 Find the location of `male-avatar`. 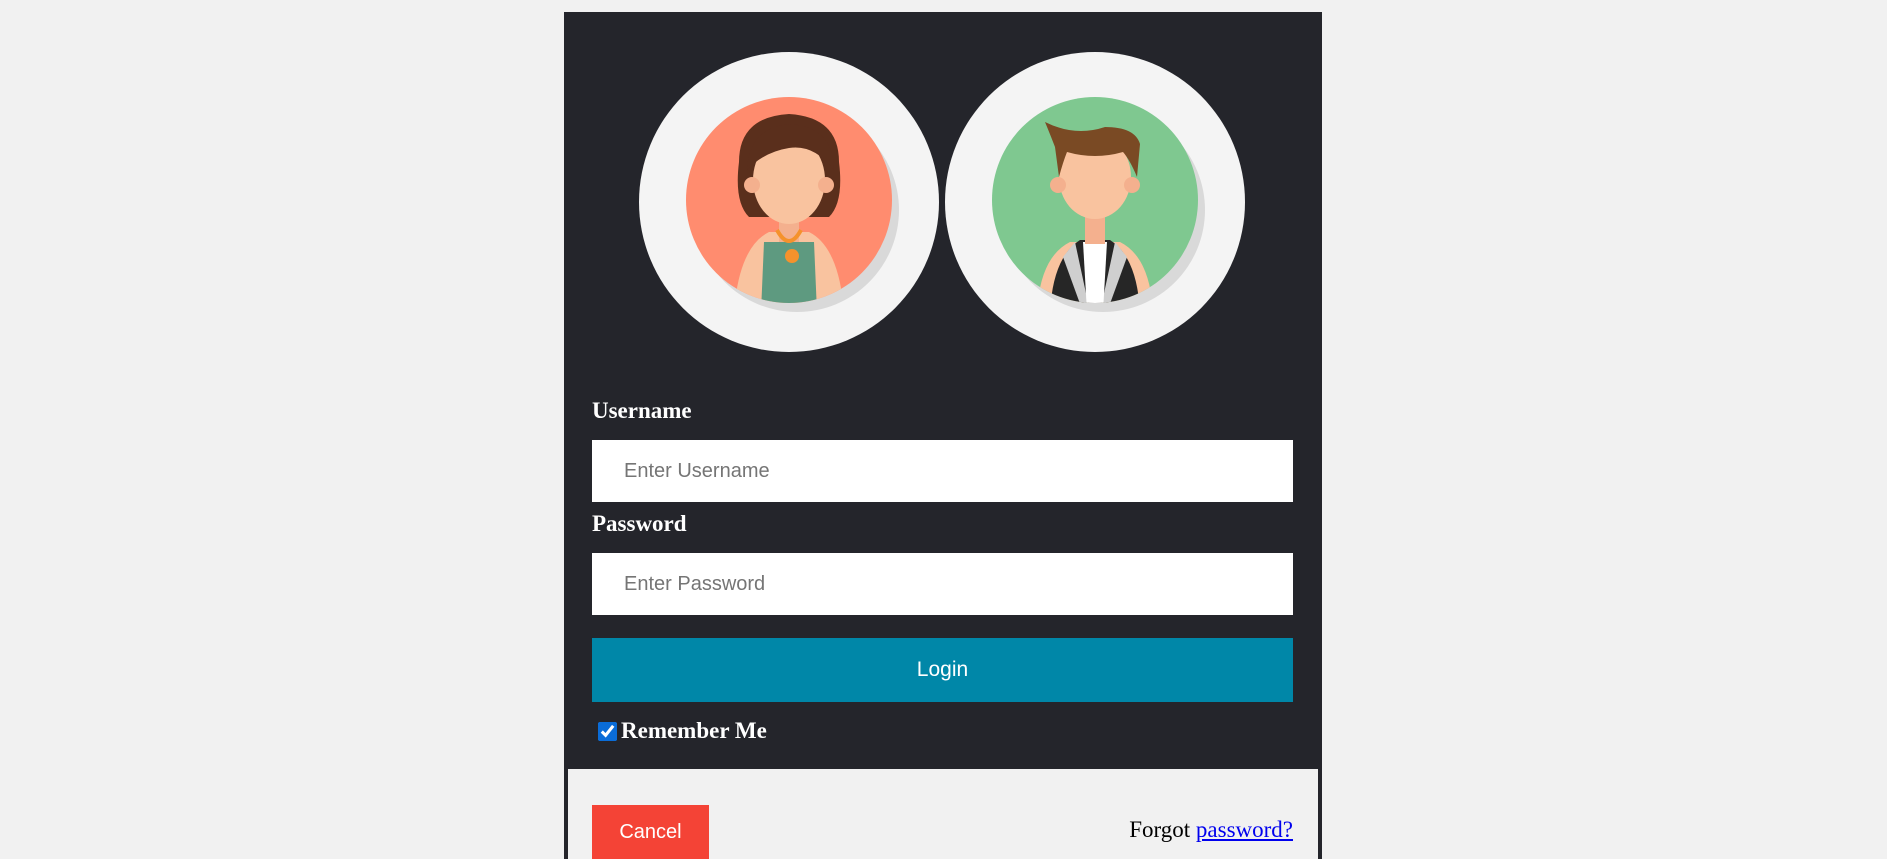

male-avatar is located at coordinates (1095, 202).